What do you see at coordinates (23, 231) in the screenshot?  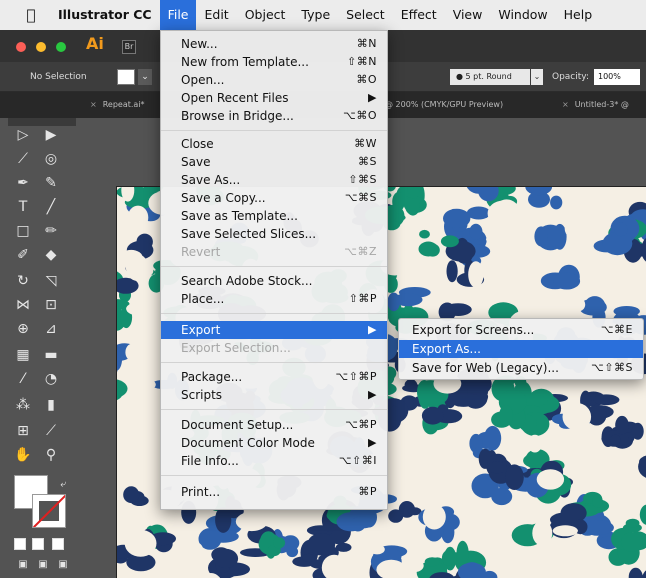 I see `rectangle-tool-icon: □` at bounding box center [23, 231].